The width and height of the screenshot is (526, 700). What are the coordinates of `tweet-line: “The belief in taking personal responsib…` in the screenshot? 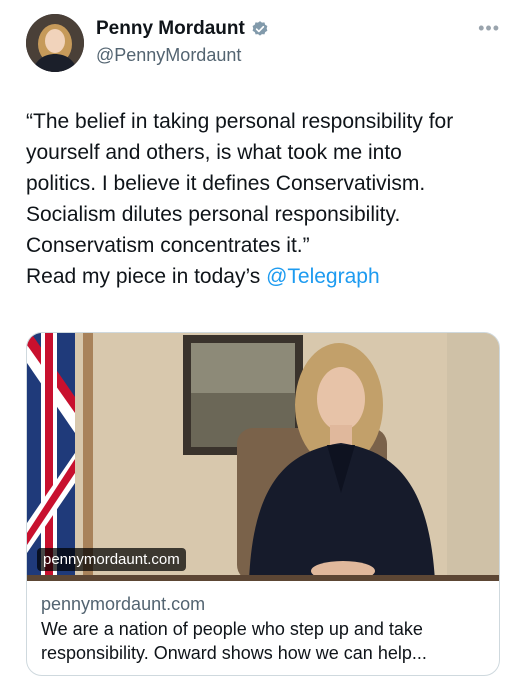 It's located at (240, 121).